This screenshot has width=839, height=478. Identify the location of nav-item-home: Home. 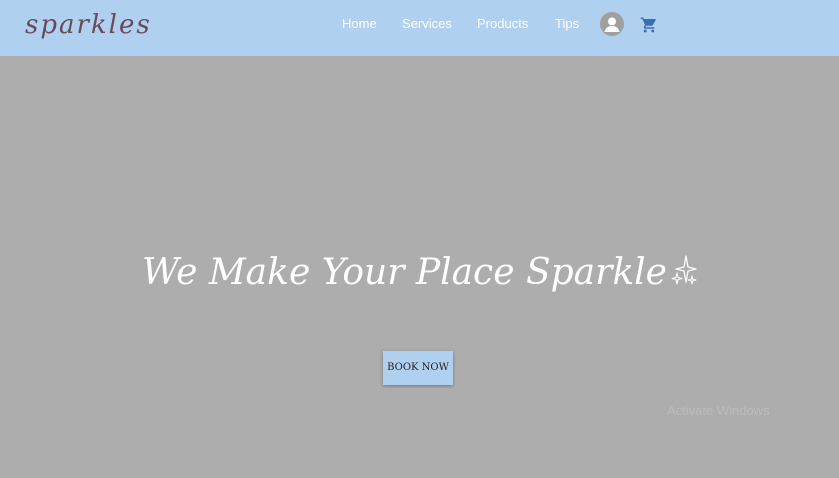
(359, 23).